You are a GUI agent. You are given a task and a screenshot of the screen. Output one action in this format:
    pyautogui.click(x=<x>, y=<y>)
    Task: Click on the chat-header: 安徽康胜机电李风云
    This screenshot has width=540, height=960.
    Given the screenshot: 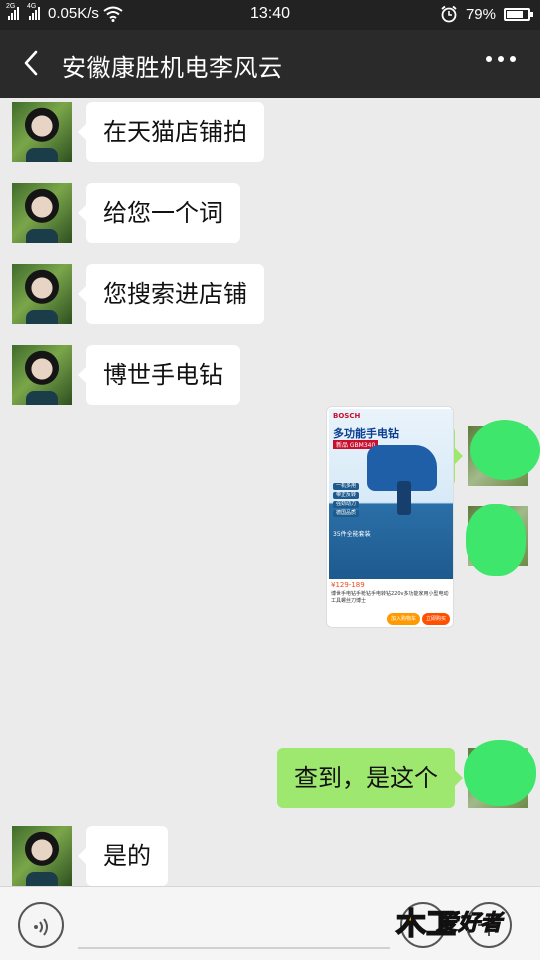 What is the action you would take?
    pyautogui.click(x=270, y=64)
    